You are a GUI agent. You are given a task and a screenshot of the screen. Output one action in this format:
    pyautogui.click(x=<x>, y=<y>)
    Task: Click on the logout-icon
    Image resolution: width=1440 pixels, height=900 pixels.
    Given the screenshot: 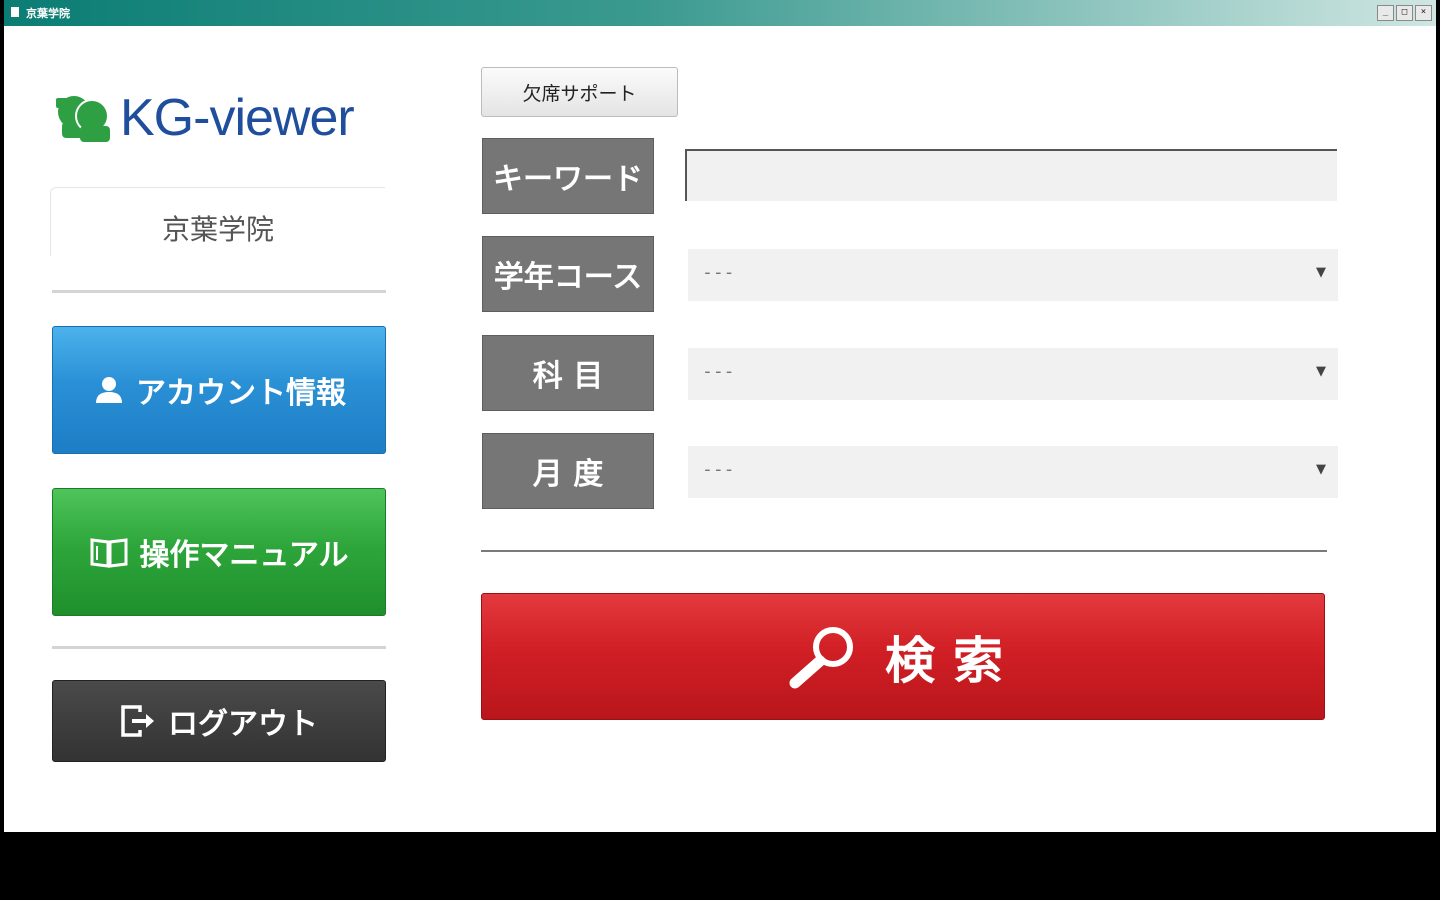 What is the action you would take?
    pyautogui.click(x=137, y=721)
    